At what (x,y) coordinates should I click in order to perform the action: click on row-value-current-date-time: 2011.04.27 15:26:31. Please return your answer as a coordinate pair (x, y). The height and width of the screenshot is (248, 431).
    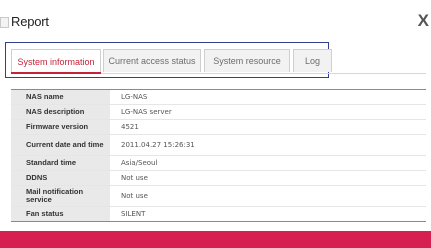
    Looking at the image, I should click on (268, 145).